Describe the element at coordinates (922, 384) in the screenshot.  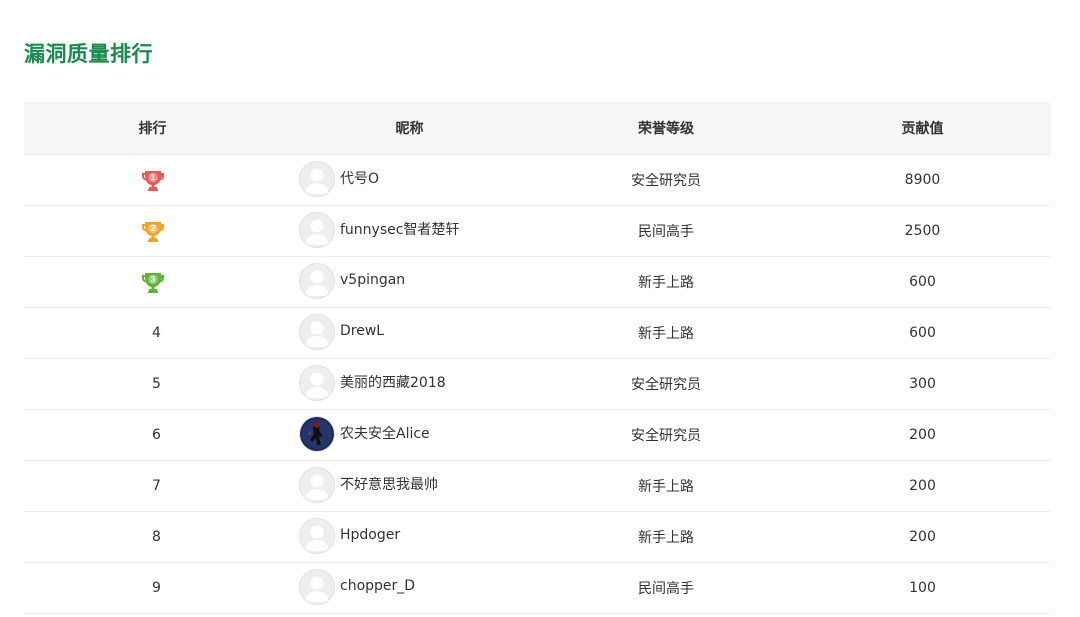
I see `score-cell: 300` at that location.